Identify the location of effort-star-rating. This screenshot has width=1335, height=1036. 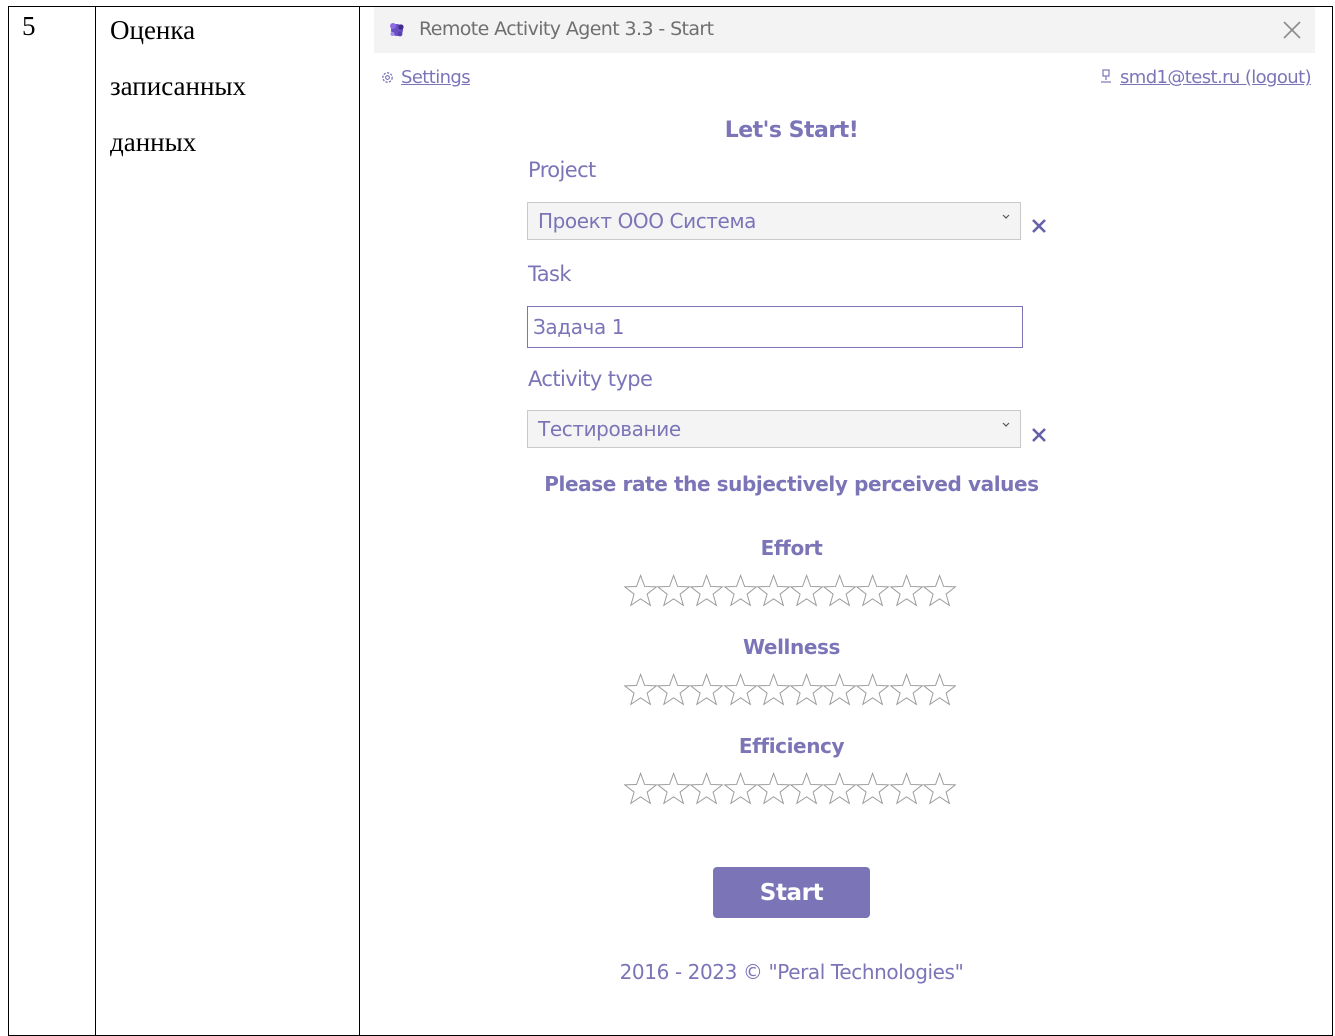
(790, 591).